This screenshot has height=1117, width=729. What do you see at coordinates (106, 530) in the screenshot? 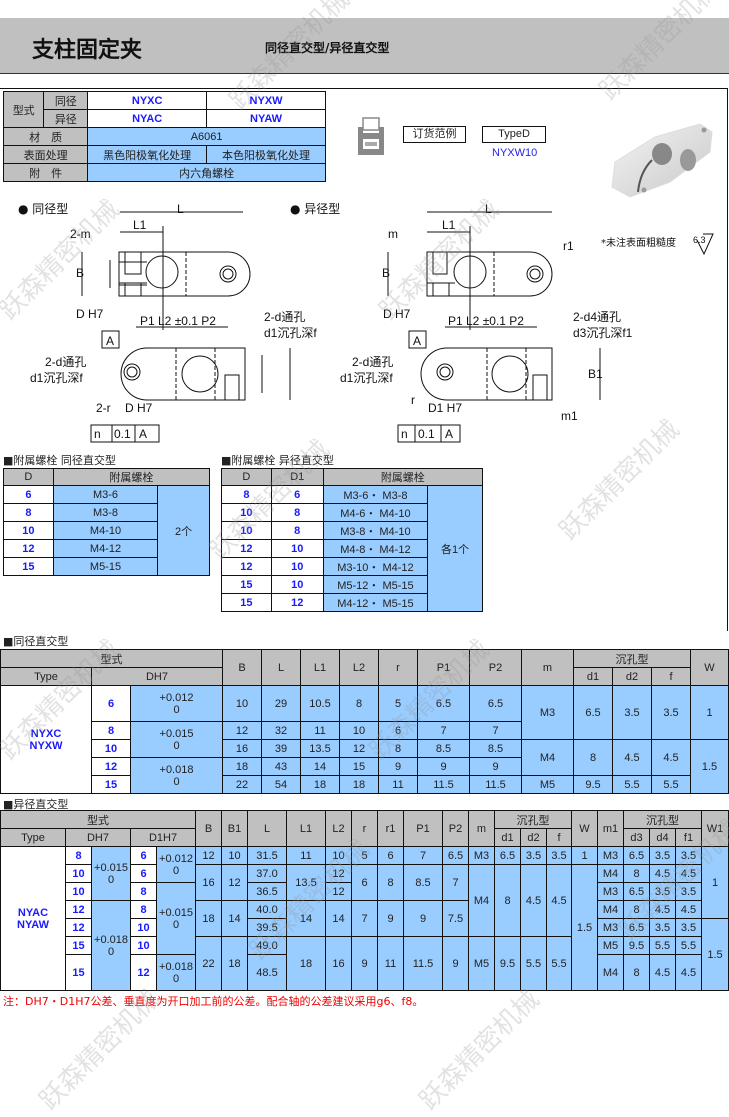
I see `table-row: 6 M3-6 2个` at bounding box center [106, 530].